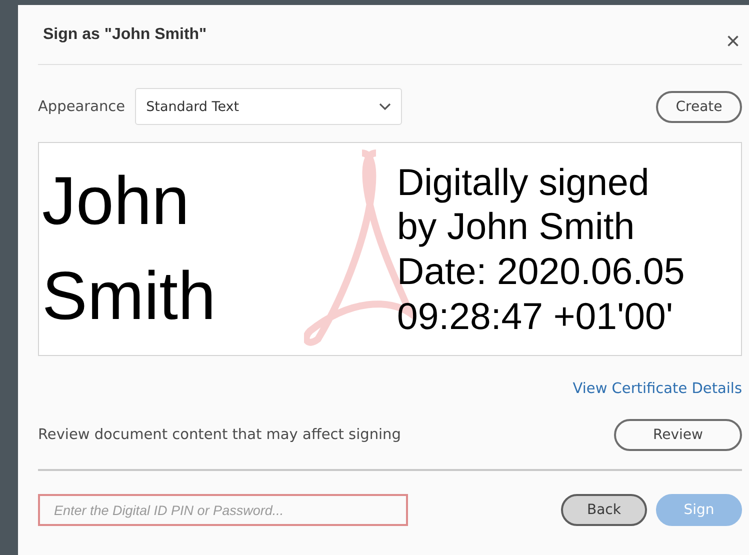 This screenshot has height=555, width=749. Describe the element at coordinates (268, 106) in the screenshot. I see `appearance-dropdown: Standard Text` at that location.